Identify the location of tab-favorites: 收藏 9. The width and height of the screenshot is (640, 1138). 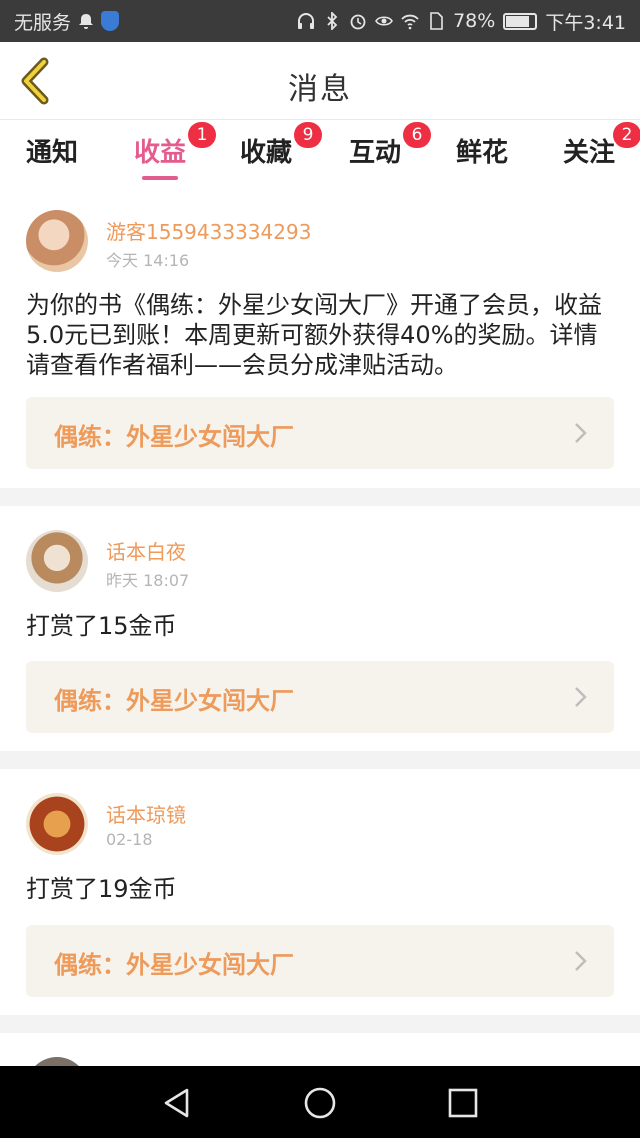
(281, 150).